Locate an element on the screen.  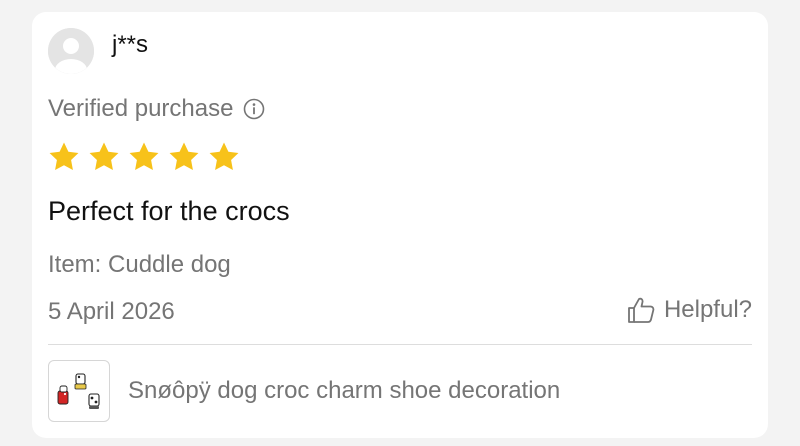
reviewer-name: j**s is located at coordinates (130, 44).